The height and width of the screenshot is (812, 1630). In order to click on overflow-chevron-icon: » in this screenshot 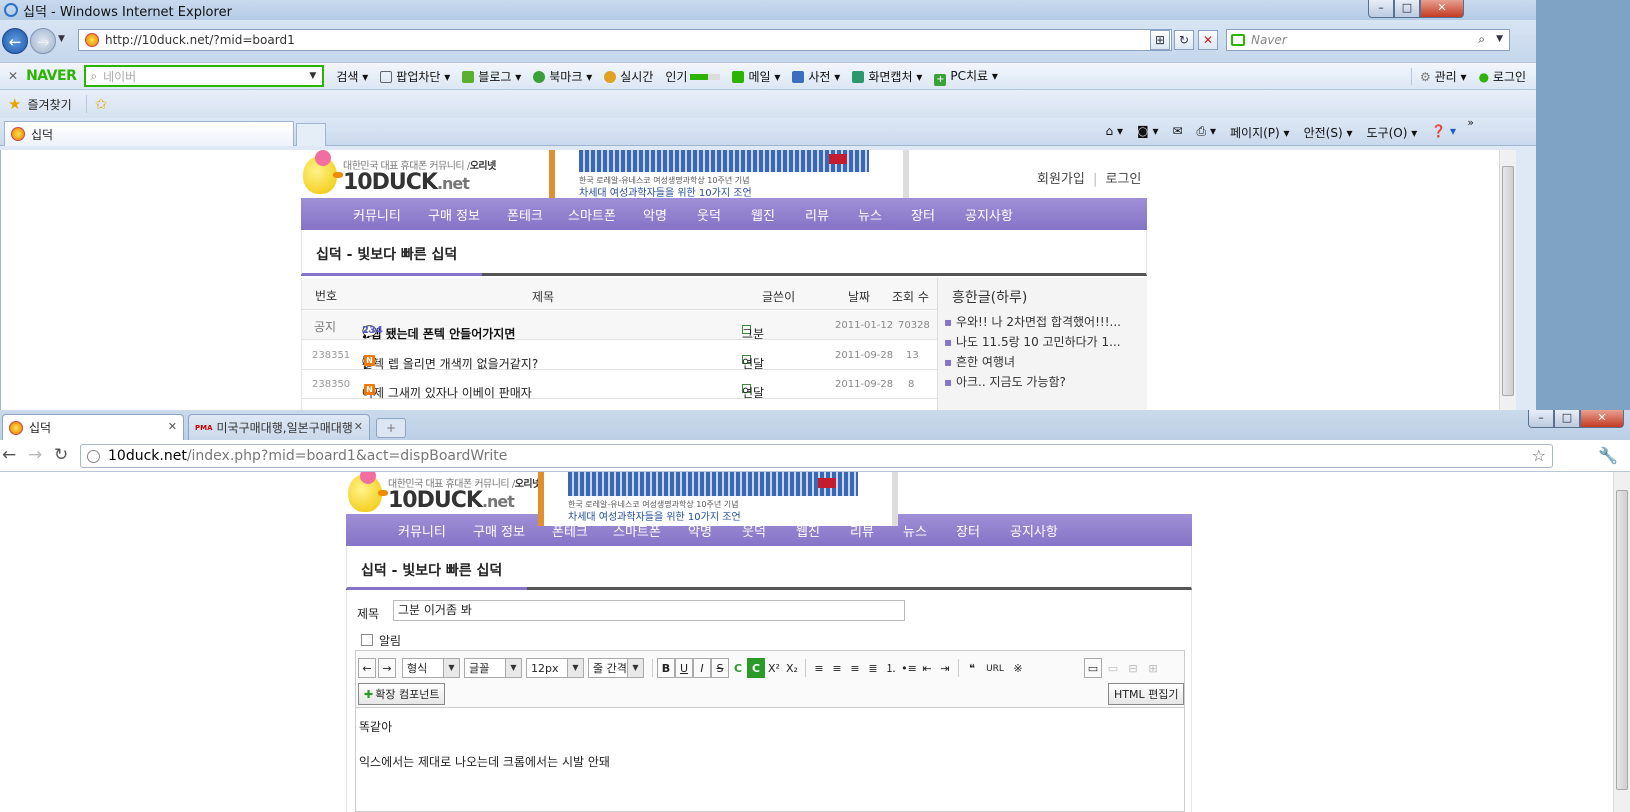, I will do `click(1470, 122)`.